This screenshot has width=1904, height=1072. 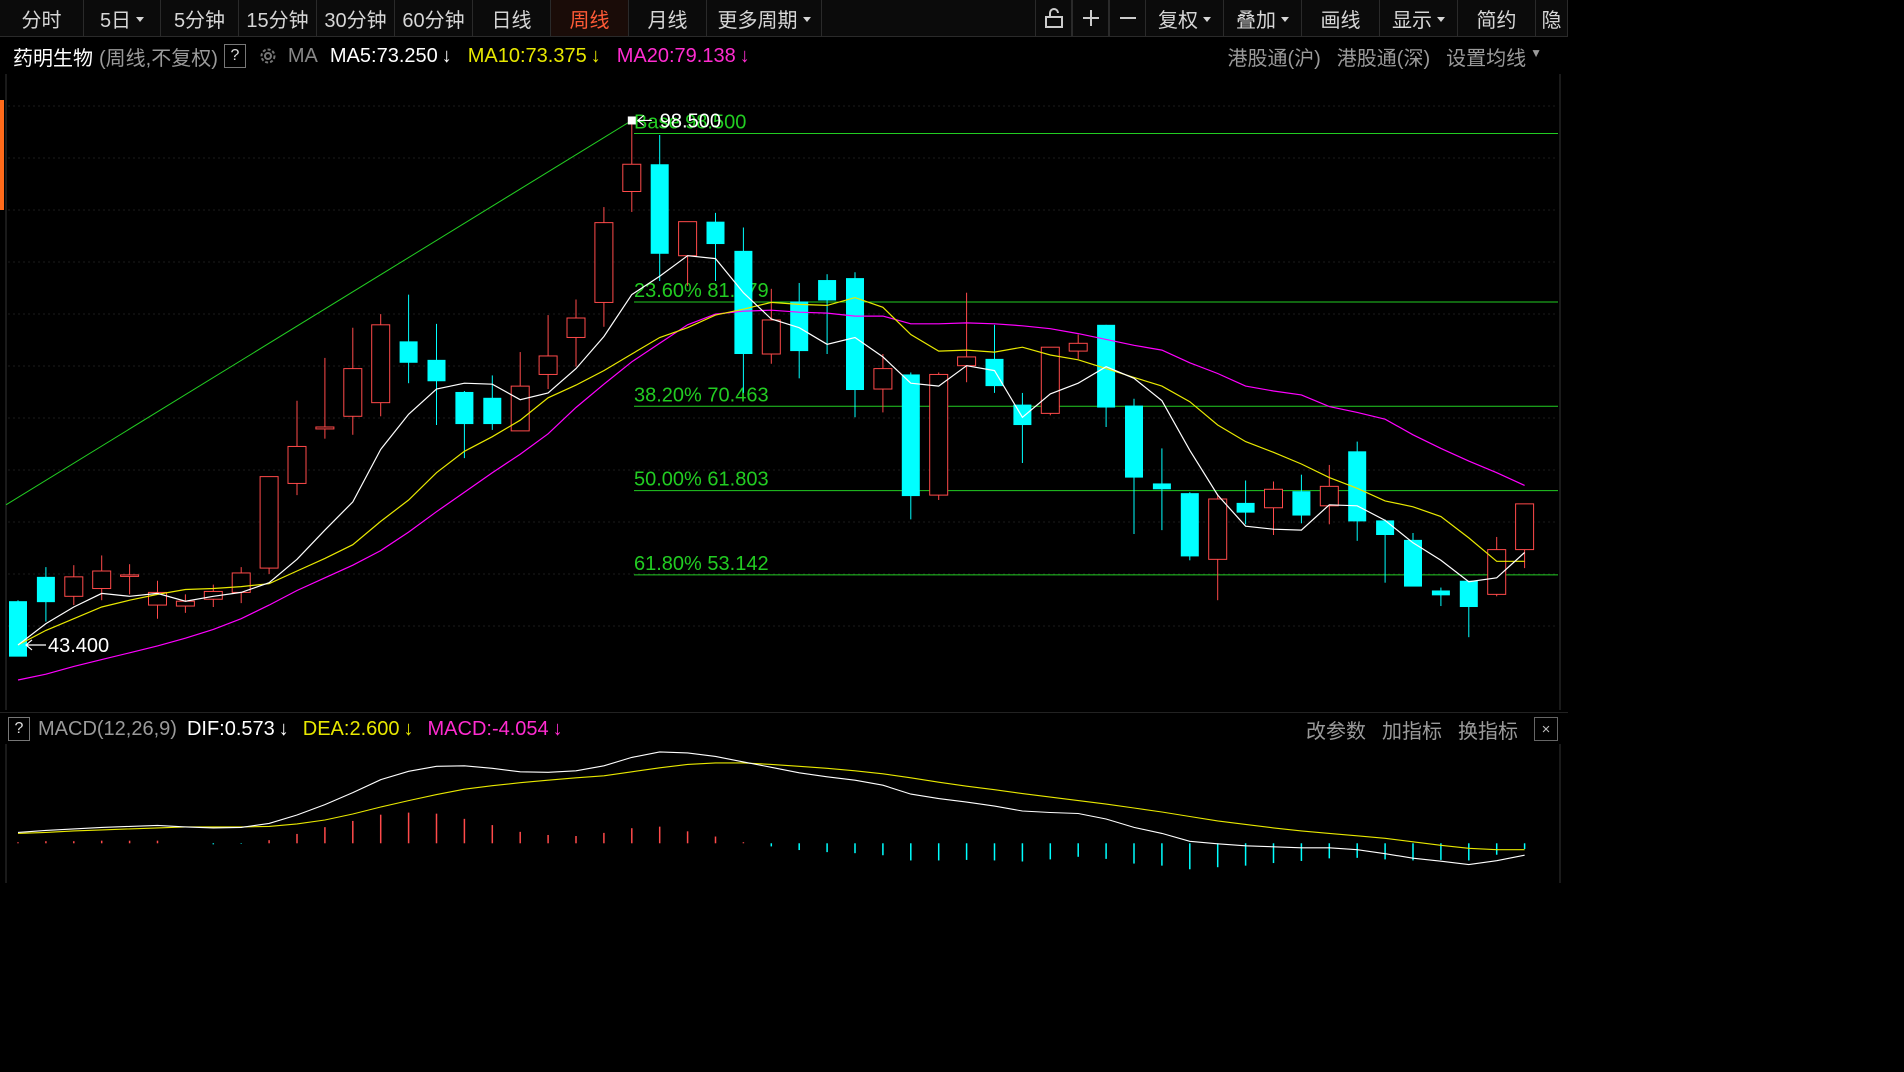 I want to click on zoom-out-icon, so click(x=1127, y=18).